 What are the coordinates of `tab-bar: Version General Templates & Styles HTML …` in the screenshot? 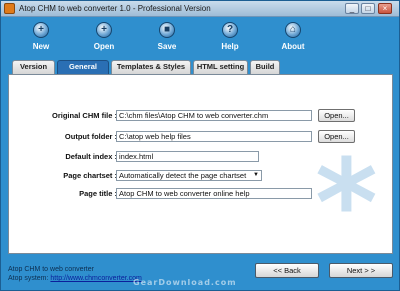 It's located at (200, 67).